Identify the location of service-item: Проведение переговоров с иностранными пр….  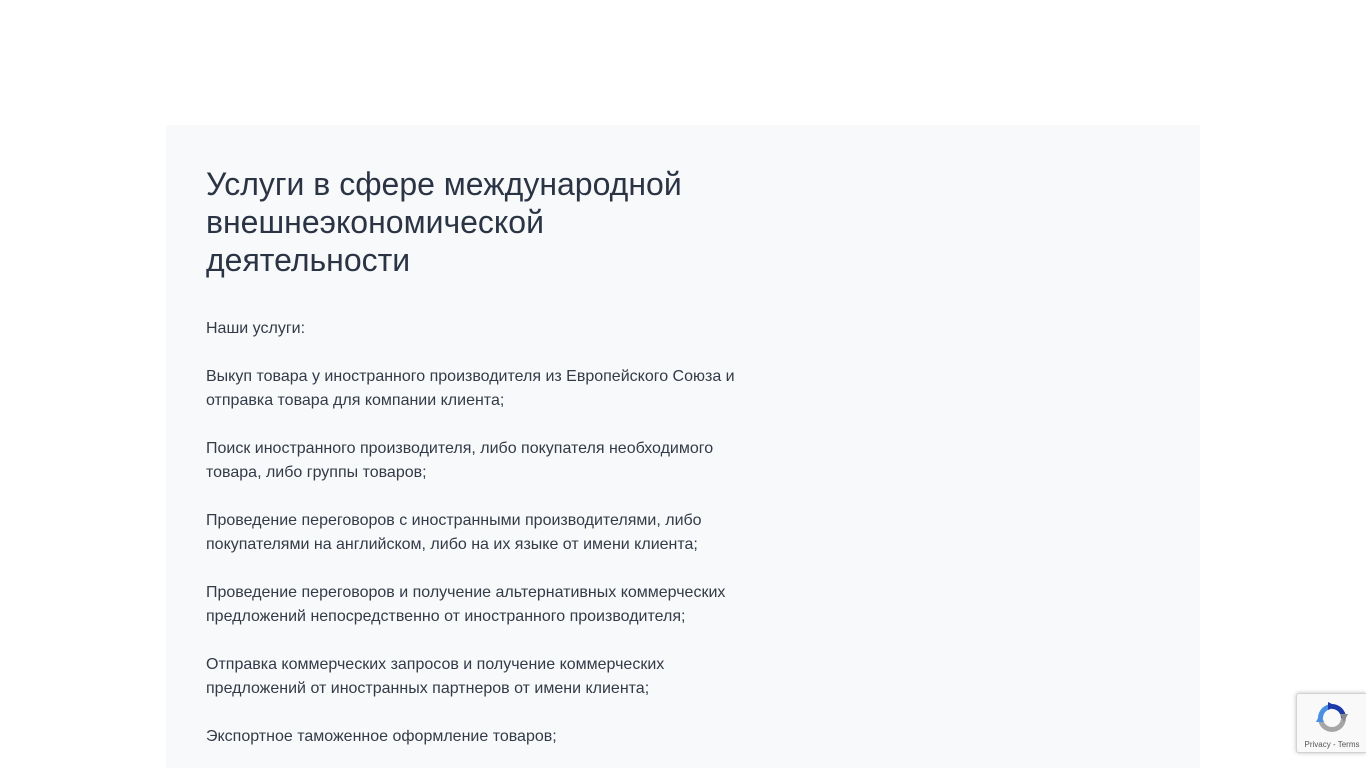
(454, 532).